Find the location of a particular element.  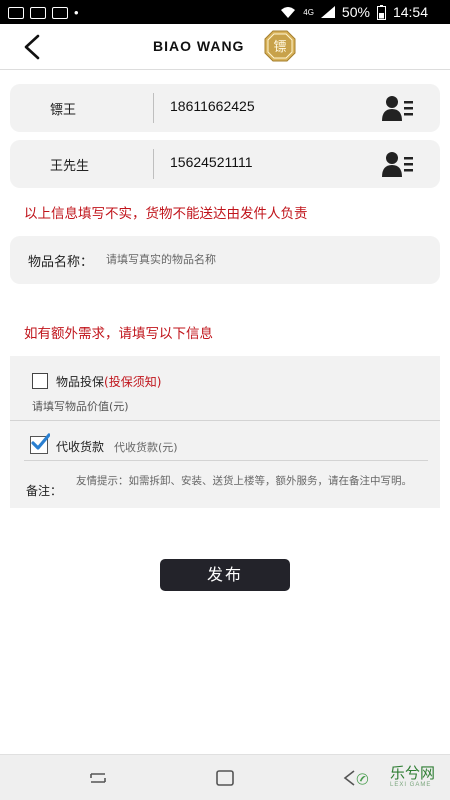

sender-card: 镖王 18611662425 is located at coordinates (225, 108).